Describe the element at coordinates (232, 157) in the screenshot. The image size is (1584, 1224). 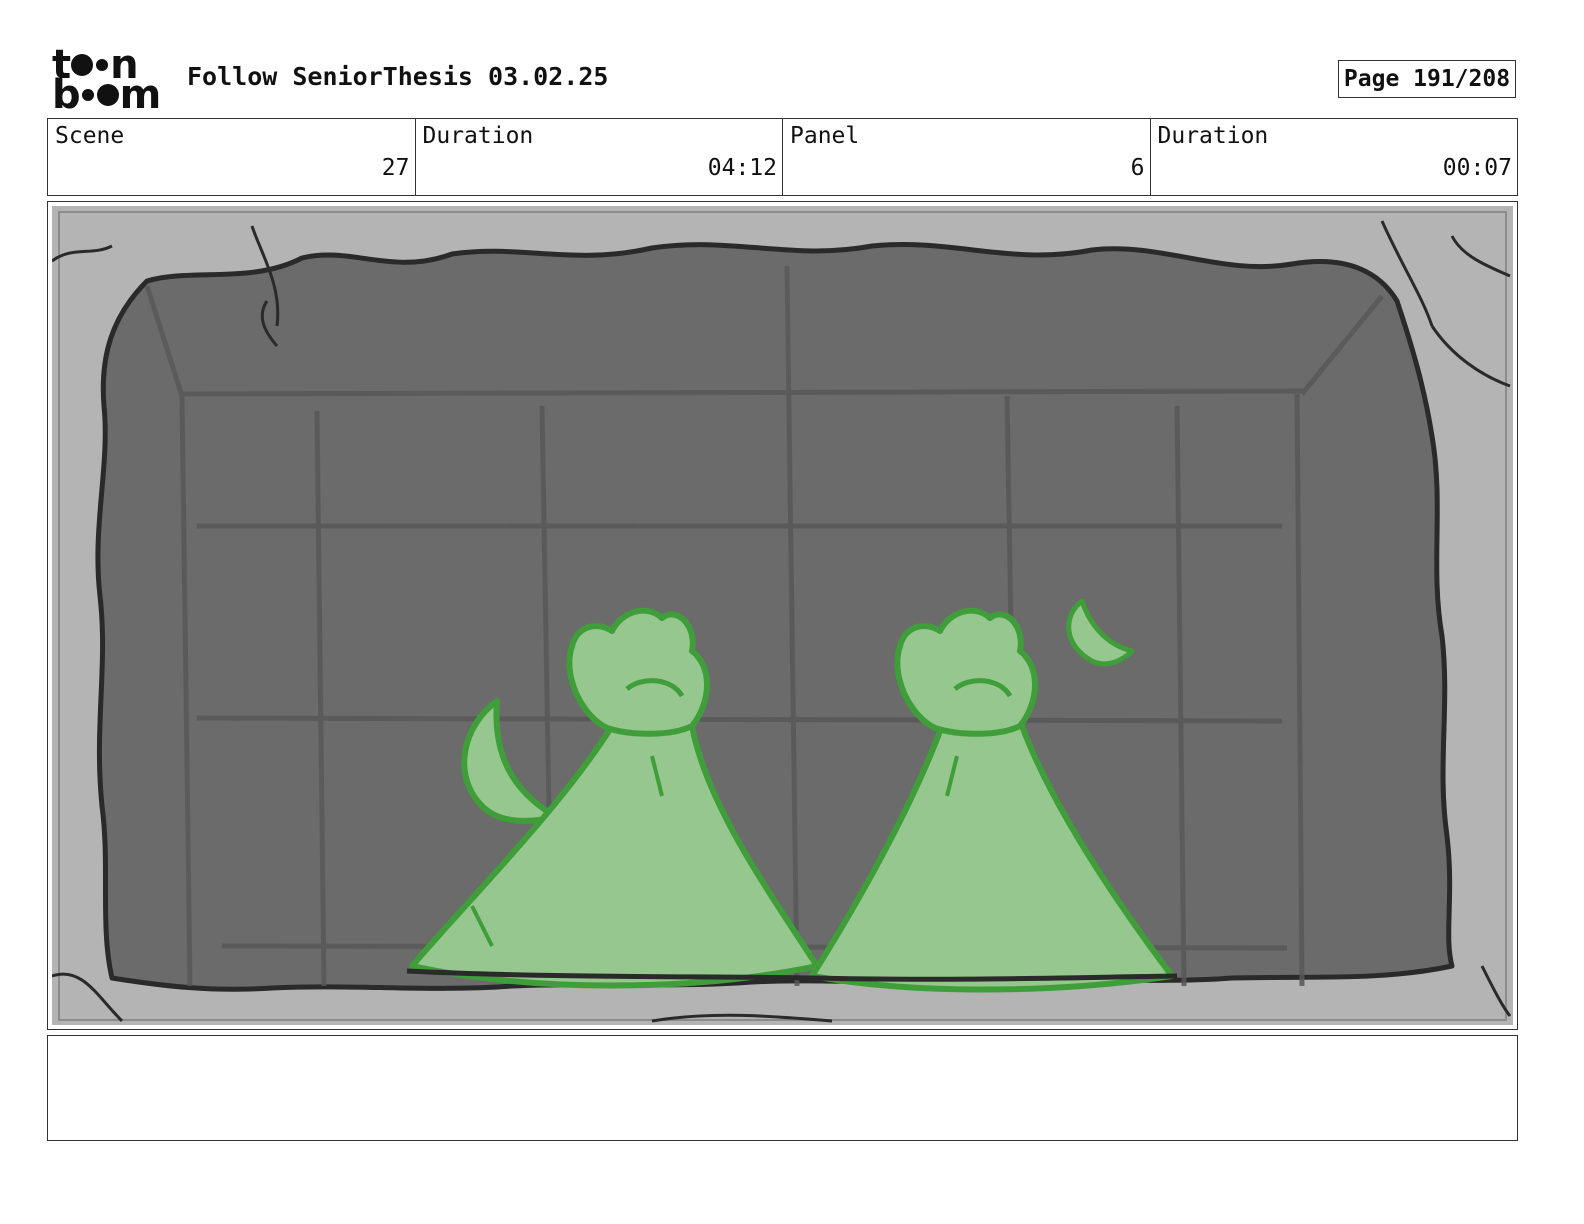
I see `scene-cell: Scene 27` at that location.